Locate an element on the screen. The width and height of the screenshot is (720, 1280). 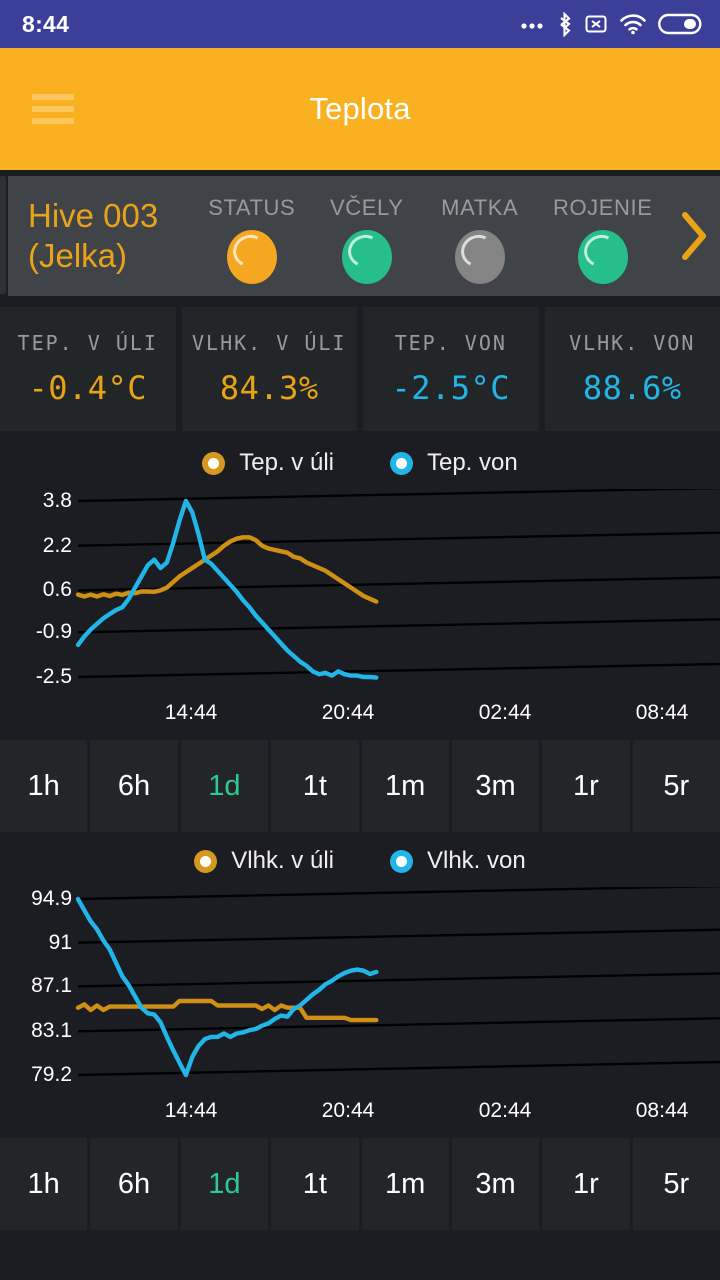
range-selector-temperature: 1h 6h 1d 1t 1m 3m 1r 5r is located at coordinates (360, 786).